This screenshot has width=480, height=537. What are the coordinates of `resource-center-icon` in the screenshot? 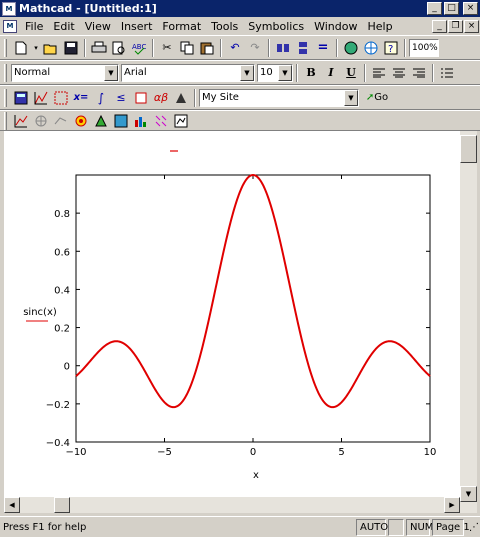 It's located at (351, 48).